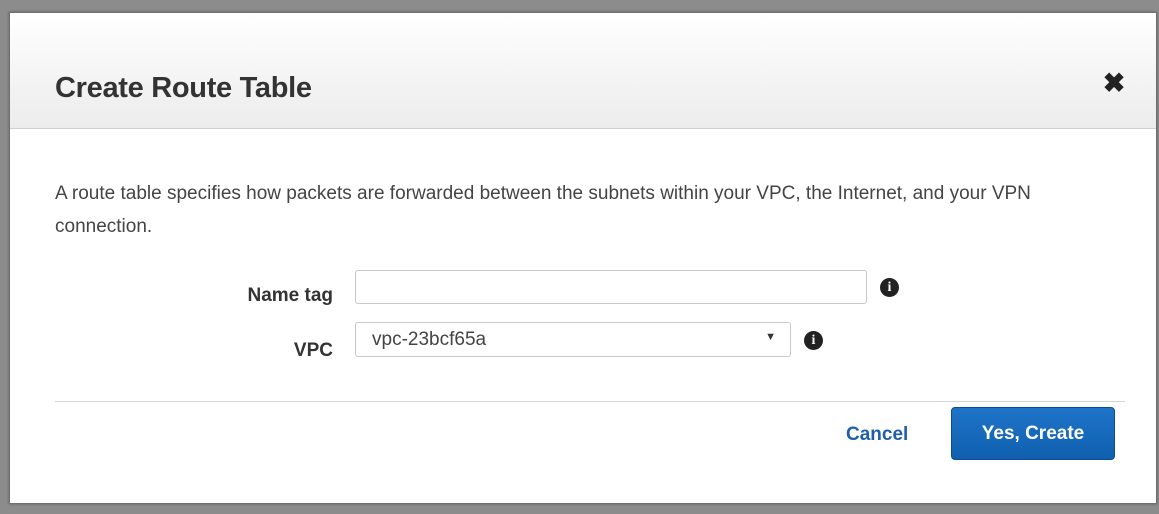 The width and height of the screenshot is (1159, 514). What do you see at coordinates (770, 337) in the screenshot?
I see `dropdown-arrow-icon: ▼` at bounding box center [770, 337].